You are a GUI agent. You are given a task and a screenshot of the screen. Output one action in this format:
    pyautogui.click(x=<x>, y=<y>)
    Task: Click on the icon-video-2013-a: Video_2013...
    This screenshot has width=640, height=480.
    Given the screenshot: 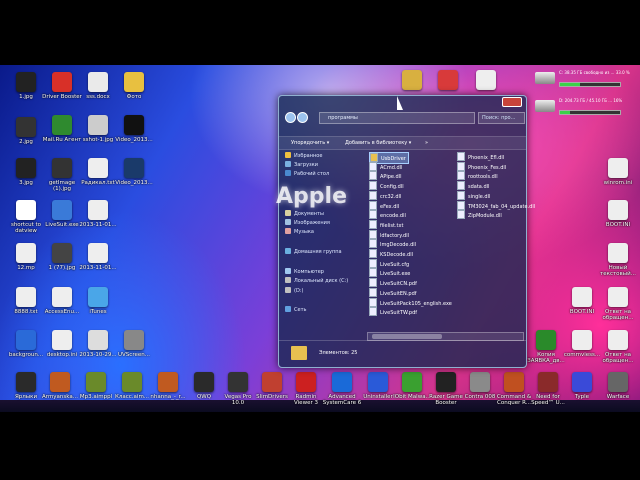 What is the action you would take?
    pyautogui.click(x=134, y=129)
    